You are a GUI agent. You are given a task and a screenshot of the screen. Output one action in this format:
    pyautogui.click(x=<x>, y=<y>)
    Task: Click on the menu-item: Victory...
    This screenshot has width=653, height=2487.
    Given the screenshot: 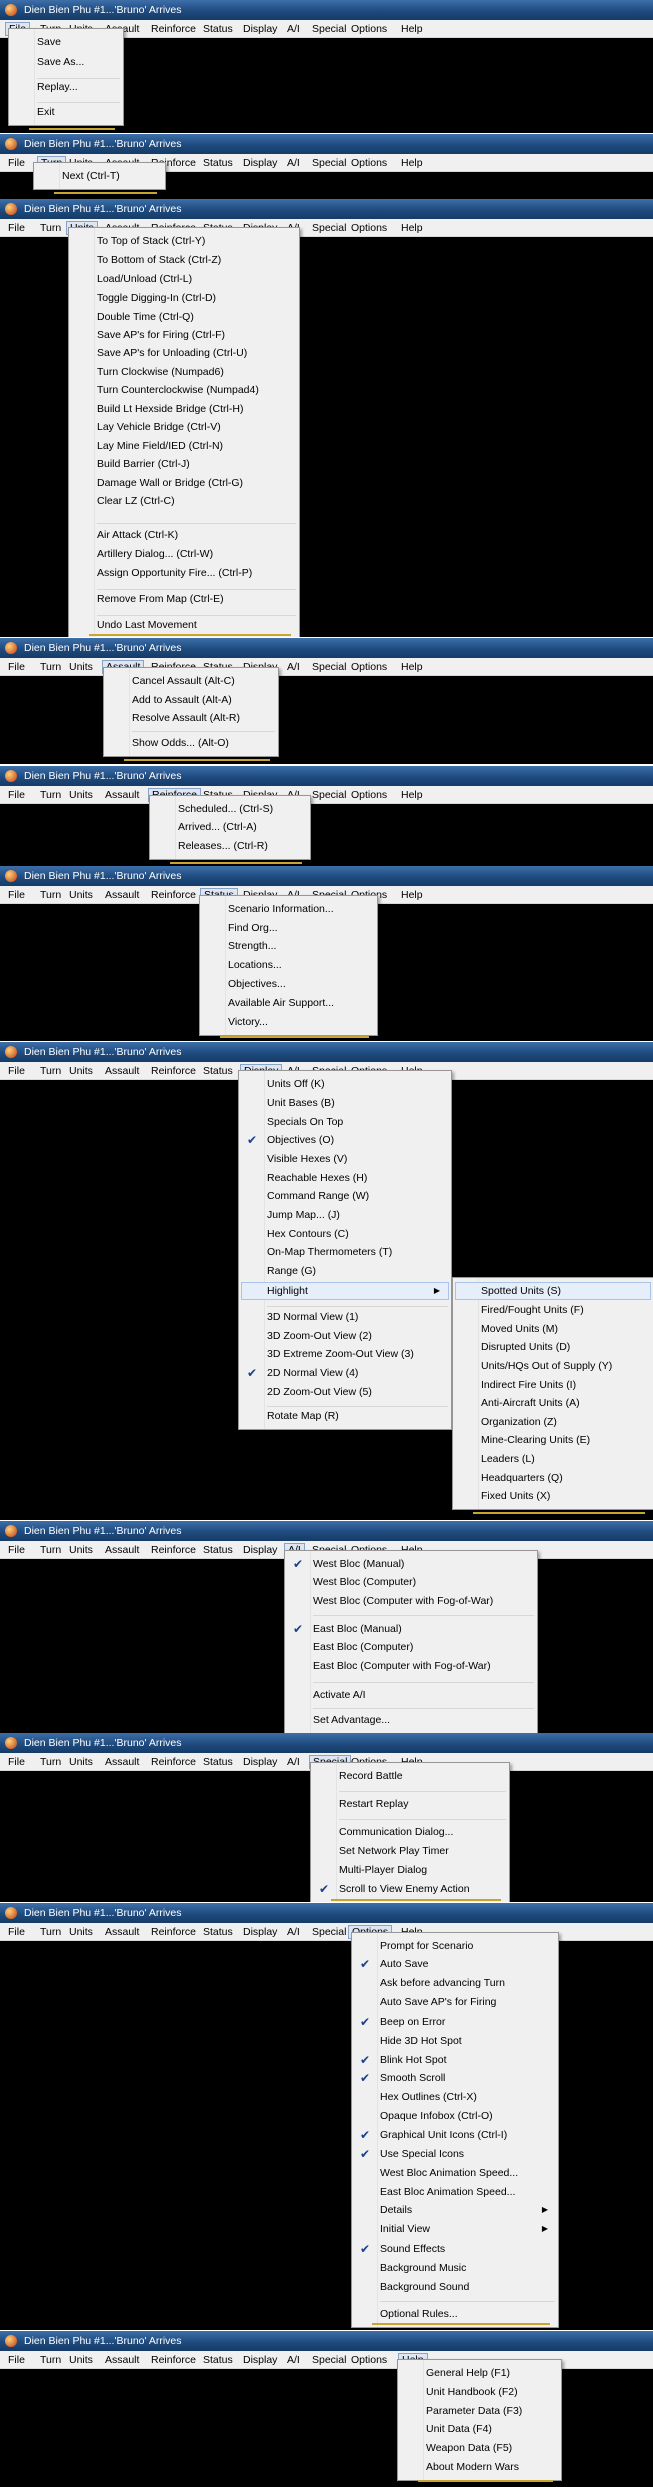 What is the action you would take?
    pyautogui.click(x=288, y=1022)
    